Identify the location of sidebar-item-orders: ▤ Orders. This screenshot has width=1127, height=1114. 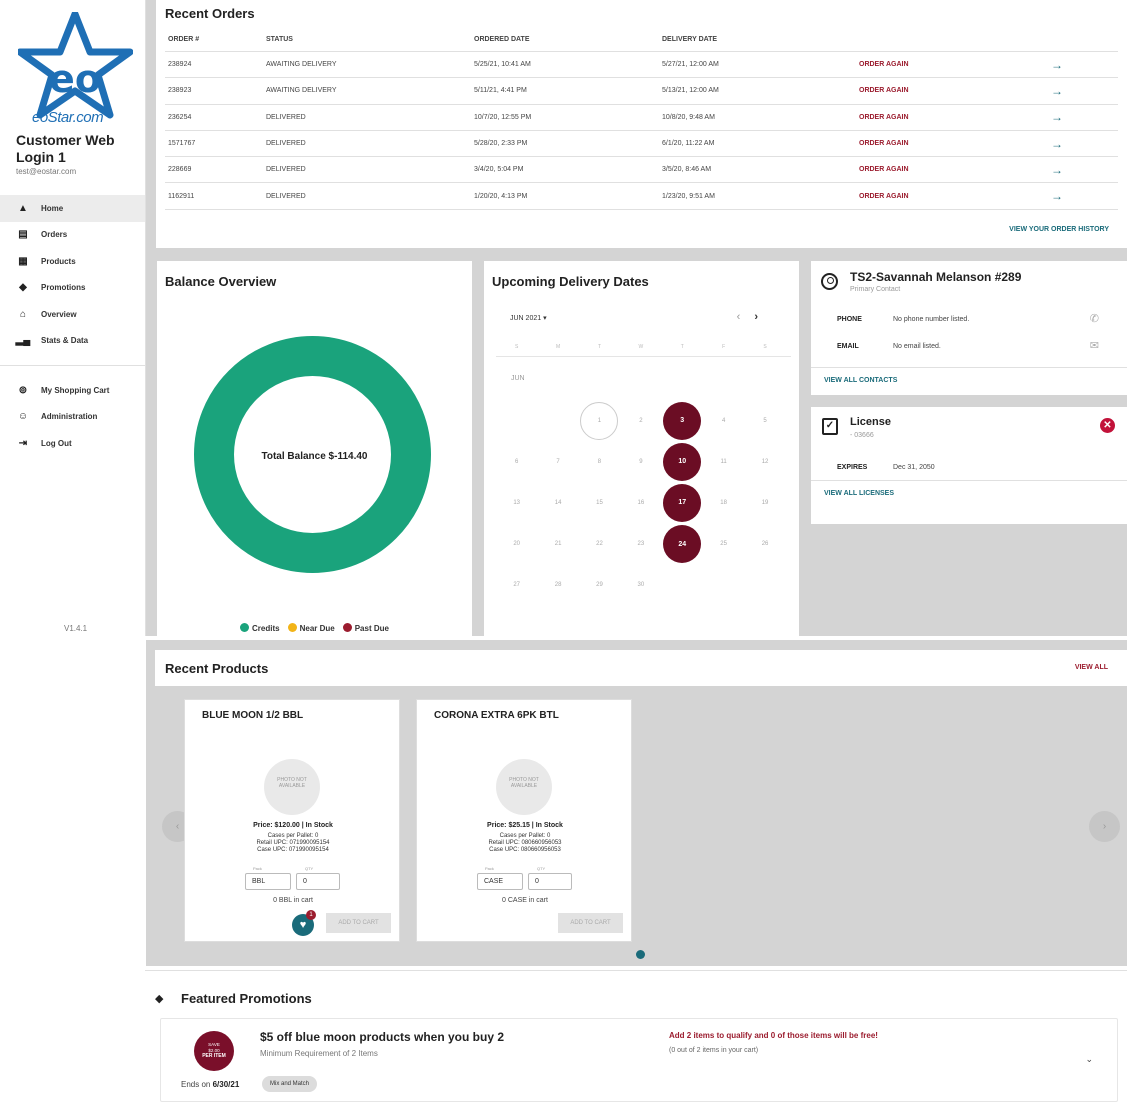
(72, 235).